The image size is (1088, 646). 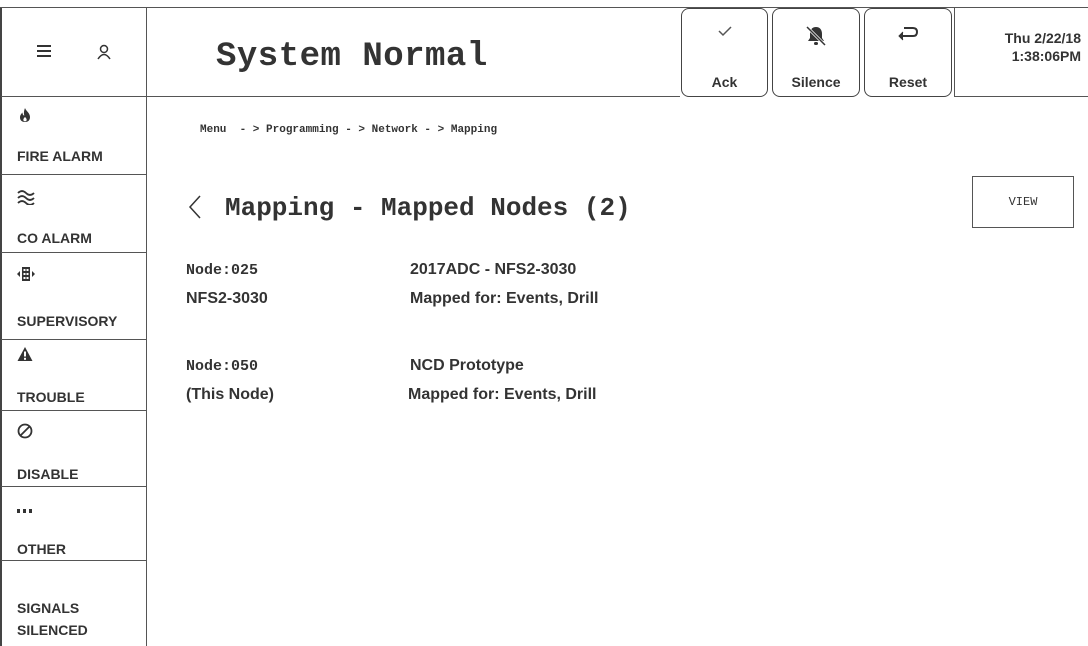 I want to click on reset-label: Reset, so click(x=908, y=82).